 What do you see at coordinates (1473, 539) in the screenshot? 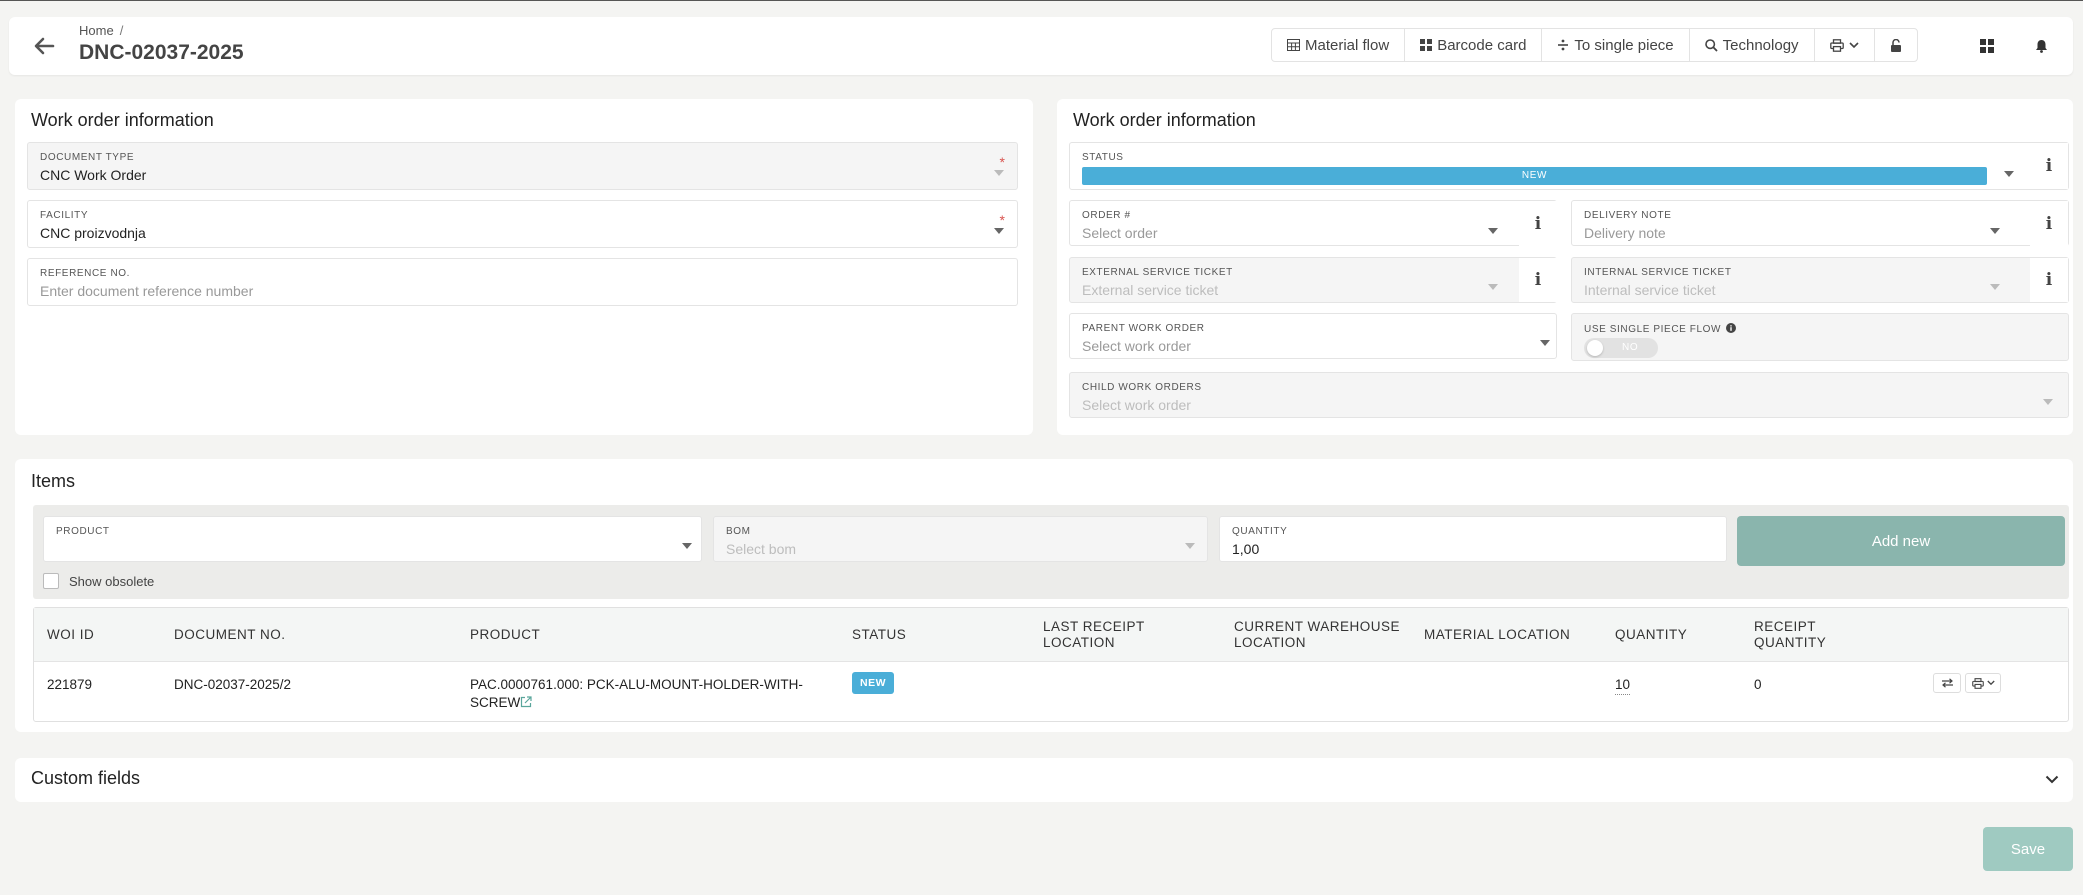
I see `quantity-input: QUANTITY 1,00` at bounding box center [1473, 539].